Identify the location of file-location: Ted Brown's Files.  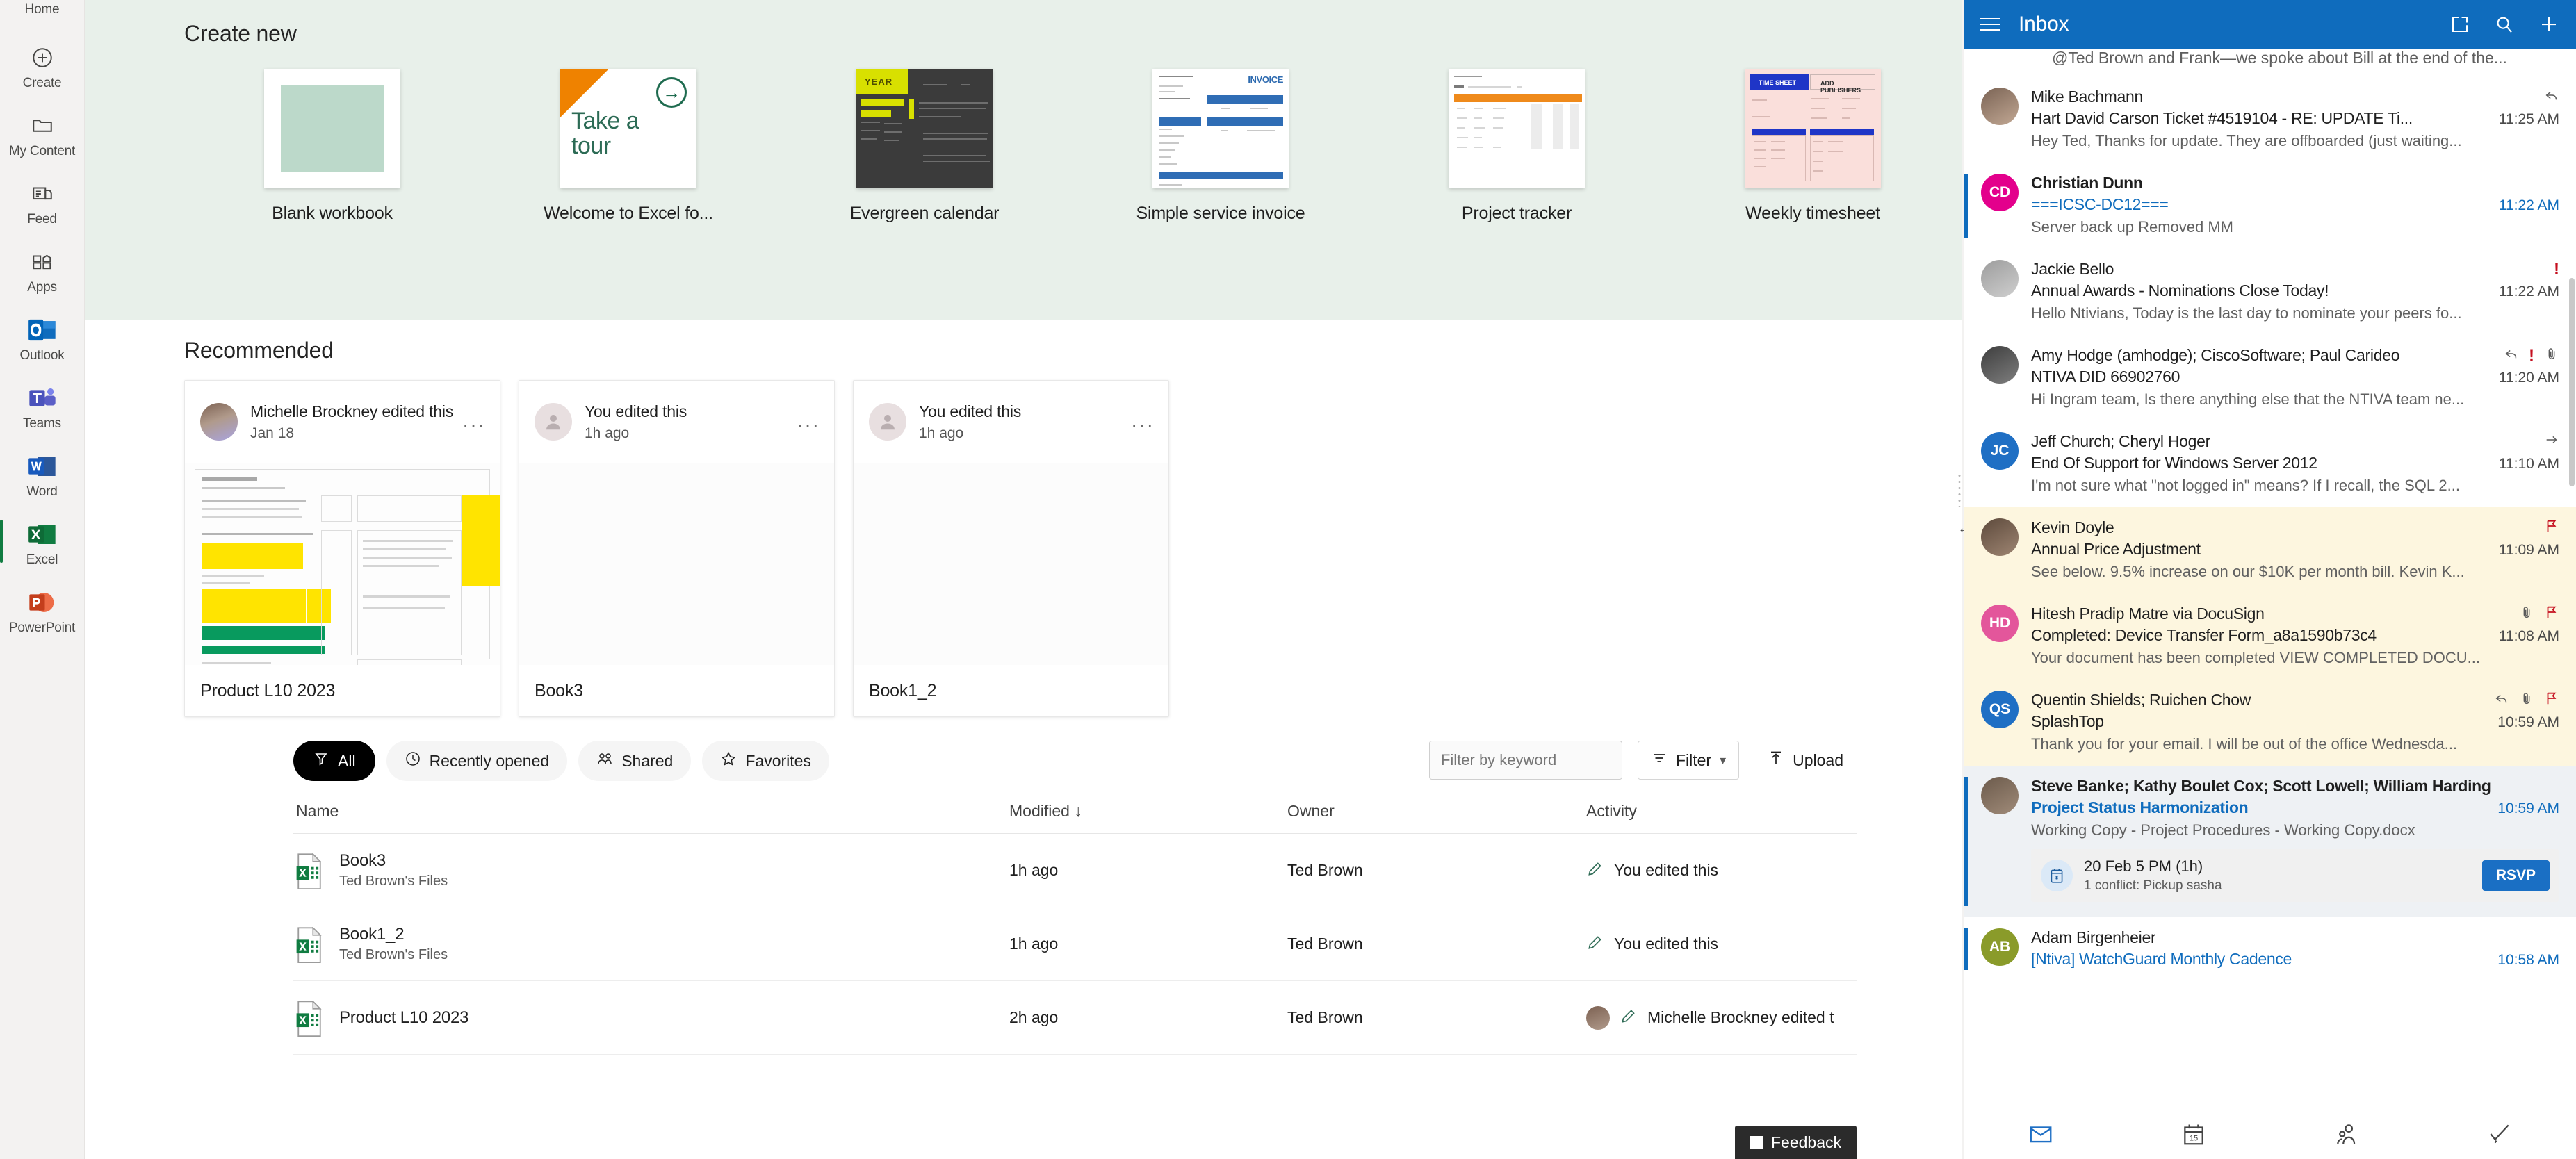
(394, 881).